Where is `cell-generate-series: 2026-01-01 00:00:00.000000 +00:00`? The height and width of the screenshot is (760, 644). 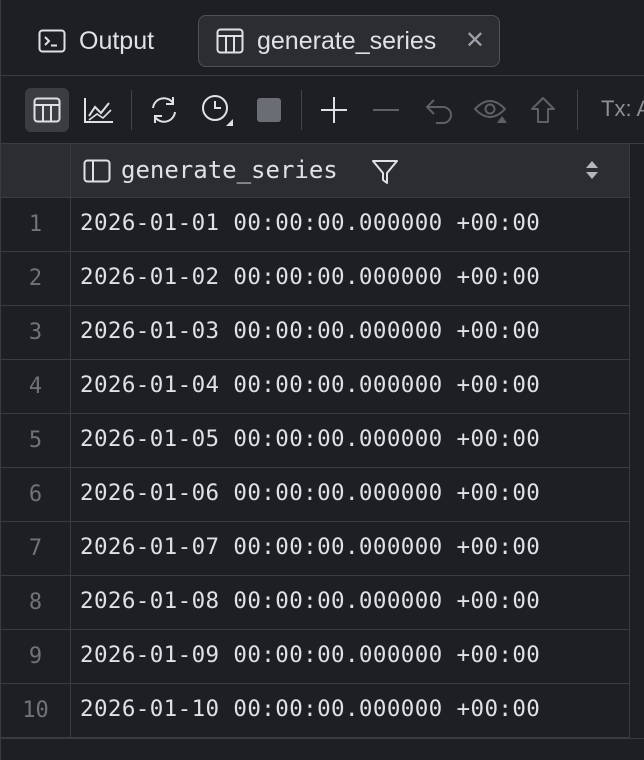 cell-generate-series: 2026-01-01 00:00:00.000000 +00:00 is located at coordinates (310, 223).